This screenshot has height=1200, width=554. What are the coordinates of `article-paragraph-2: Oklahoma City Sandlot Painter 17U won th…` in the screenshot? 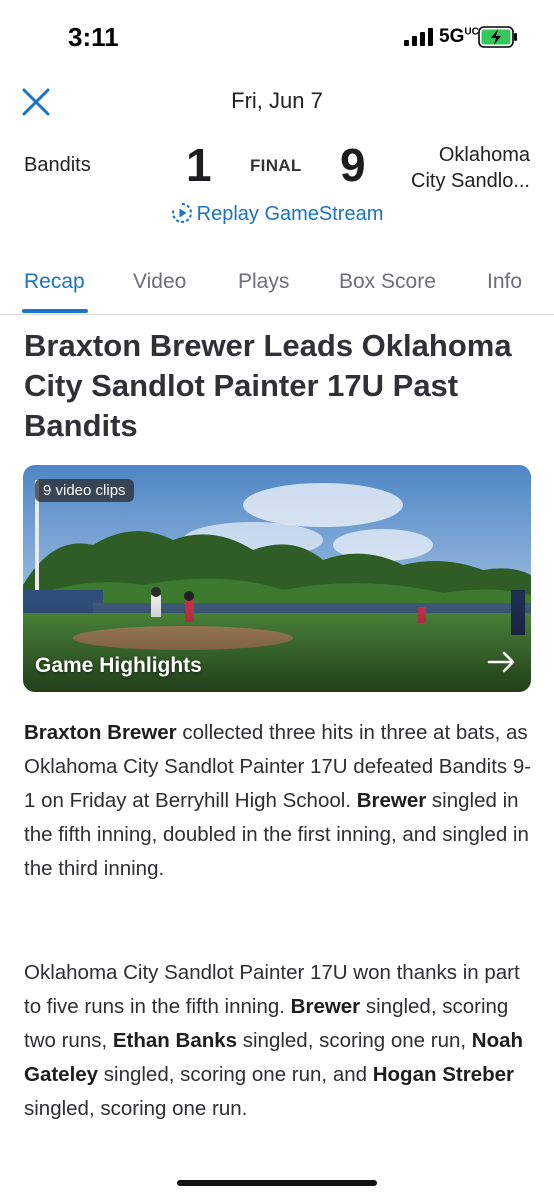 It's located at (278, 1041).